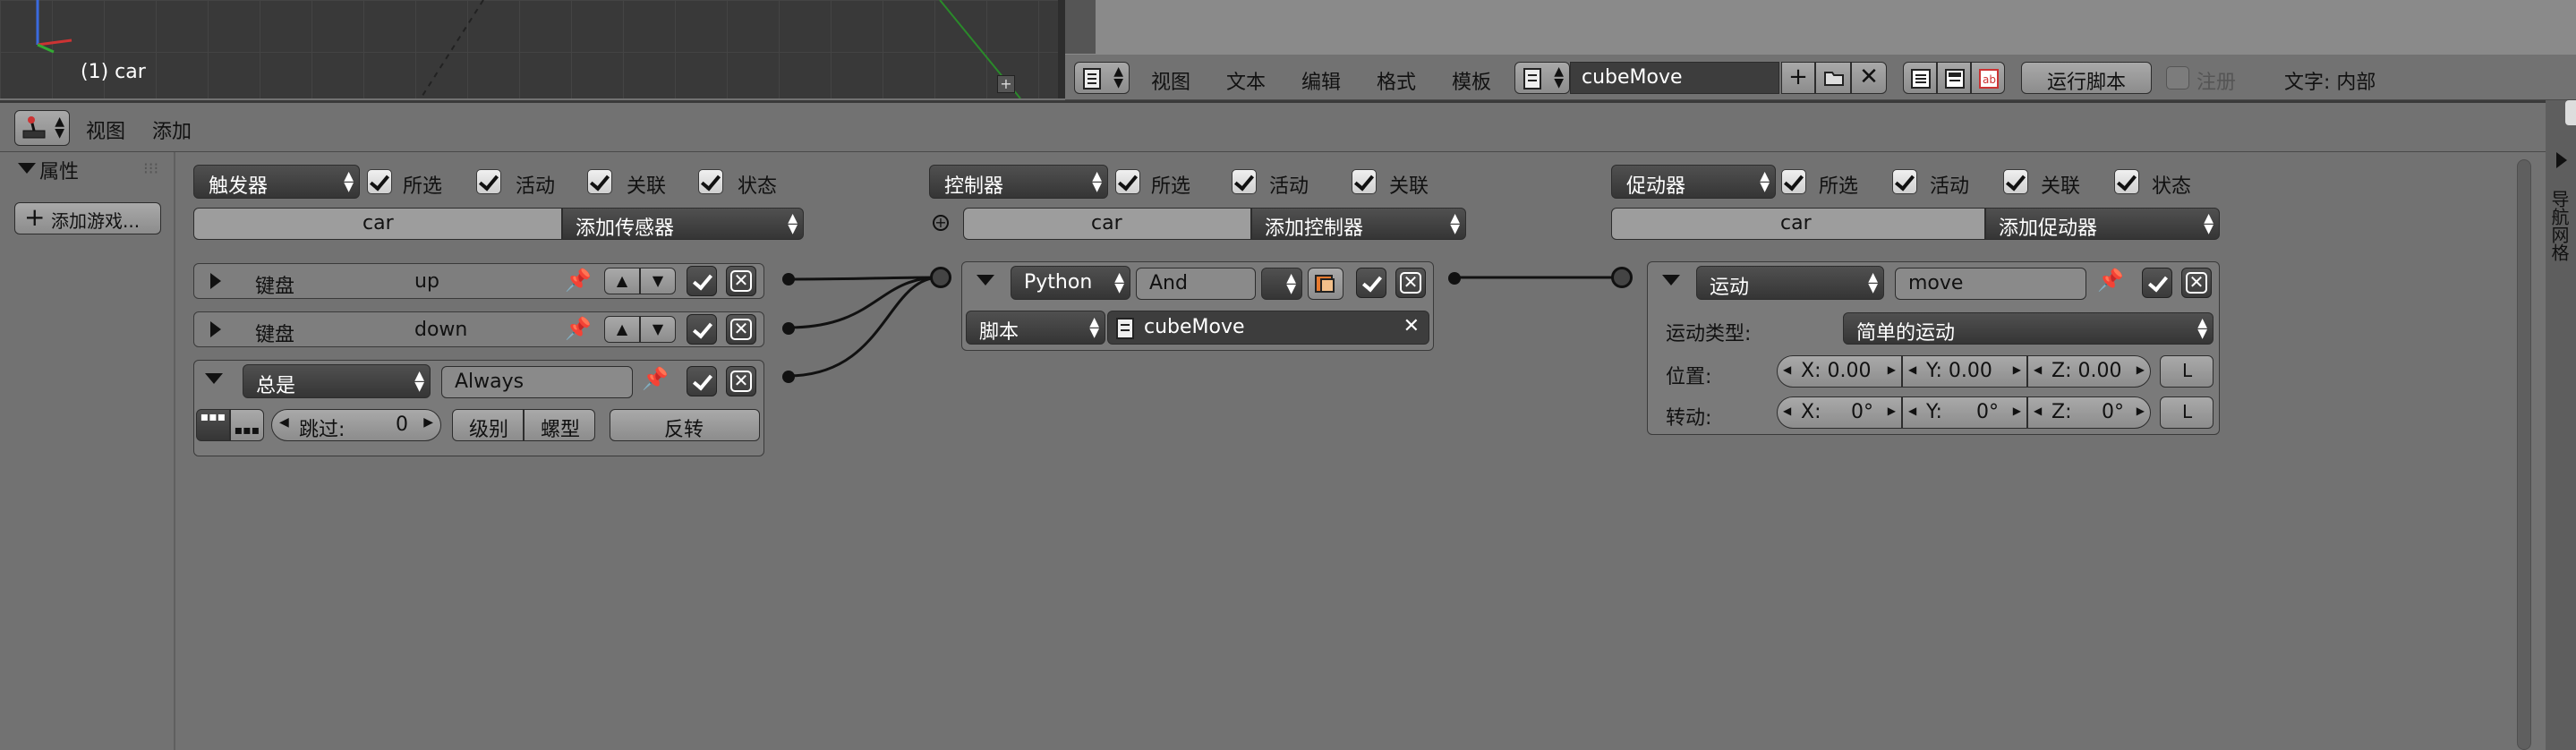 The image size is (2576, 750). What do you see at coordinates (213, 425) in the screenshot?
I see `pulse-true-button: ▪▪▪` at bounding box center [213, 425].